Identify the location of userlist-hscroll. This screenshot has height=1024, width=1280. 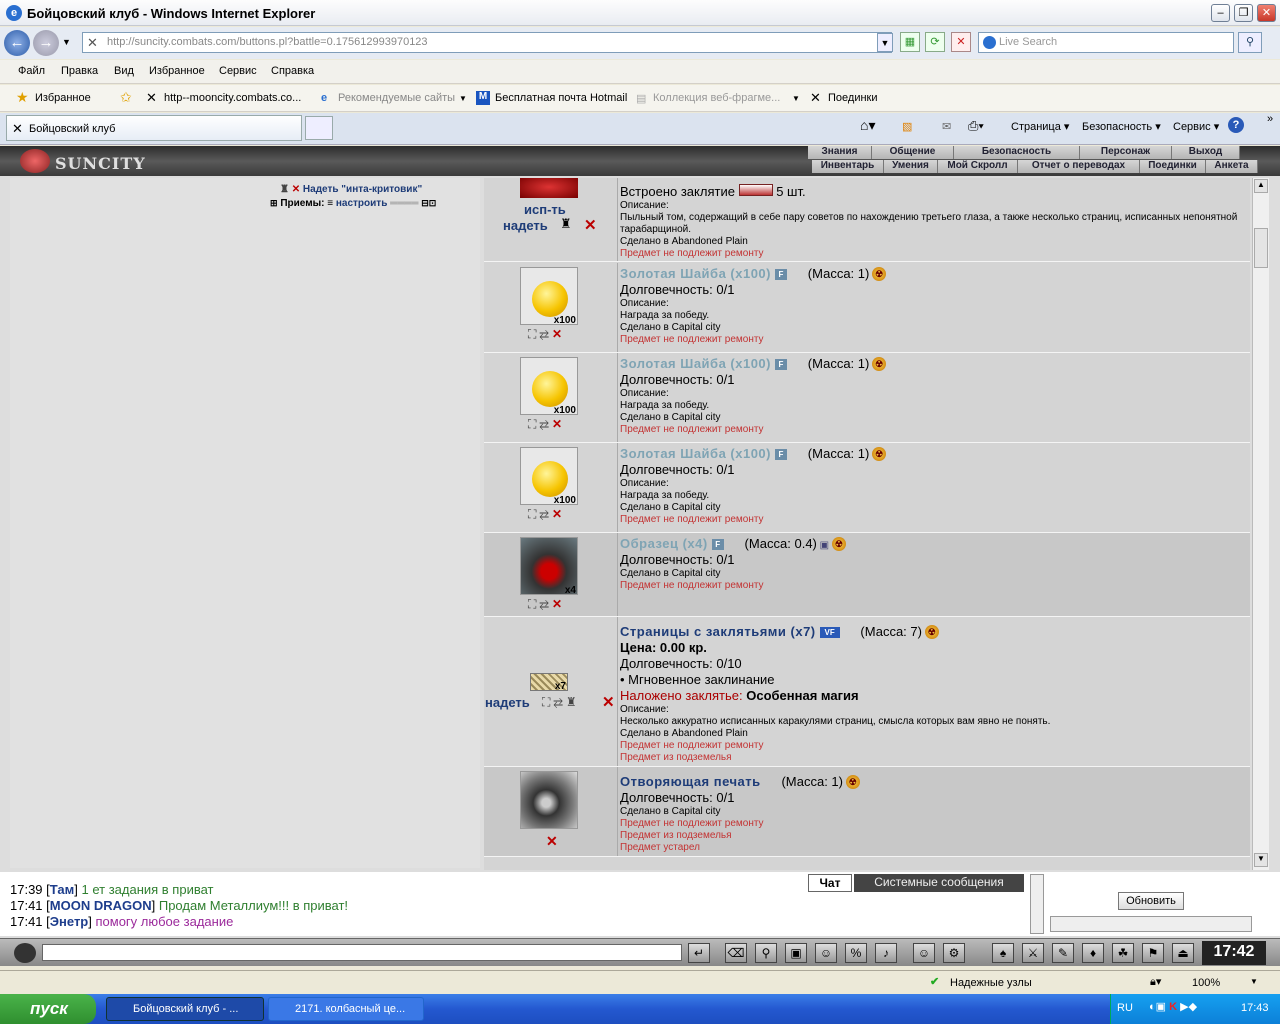
(1151, 924).